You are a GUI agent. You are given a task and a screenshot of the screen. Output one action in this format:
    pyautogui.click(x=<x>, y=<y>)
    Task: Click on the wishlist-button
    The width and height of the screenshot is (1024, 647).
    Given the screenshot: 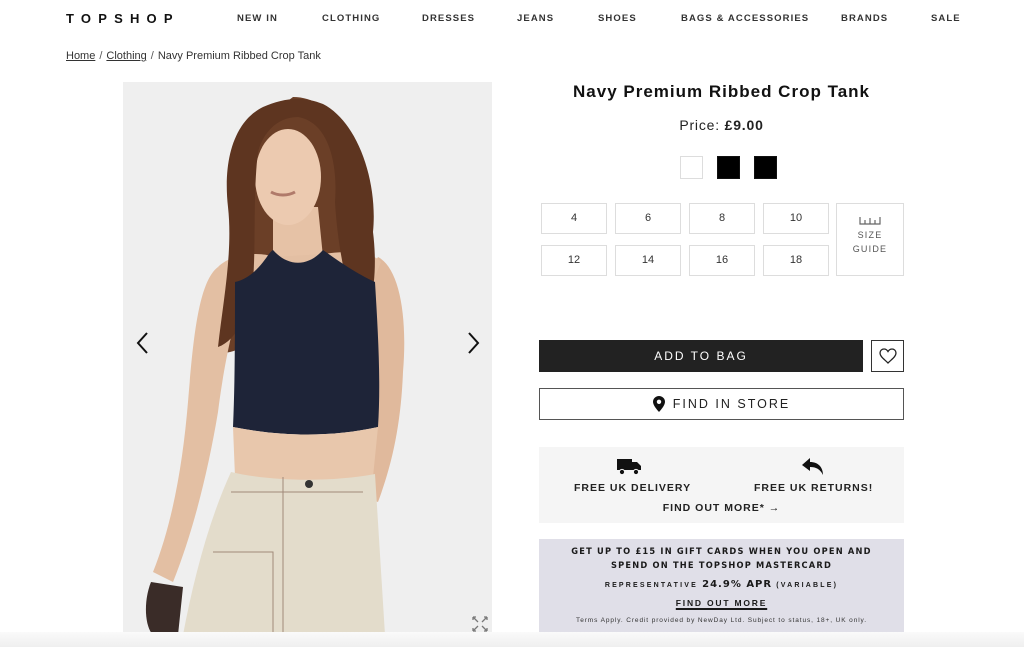 What is the action you would take?
    pyautogui.click(x=887, y=356)
    